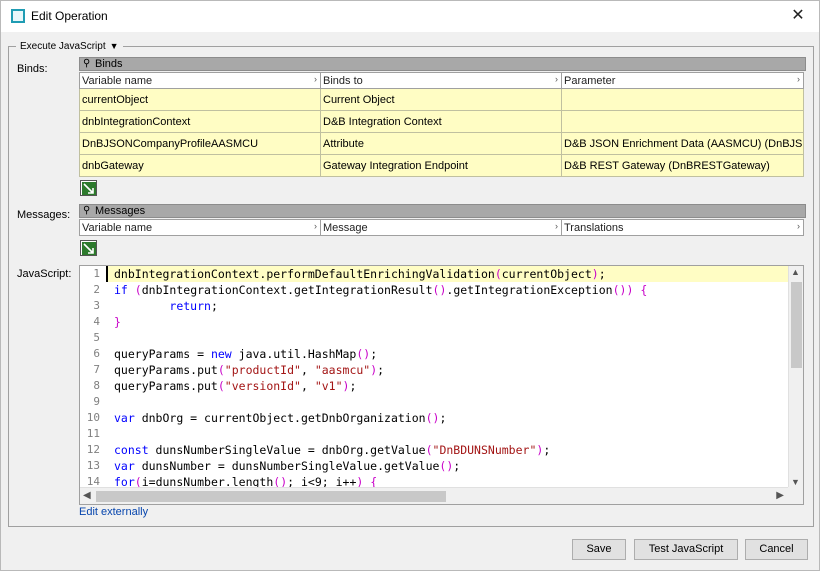 The width and height of the screenshot is (820, 571). Describe the element at coordinates (18, 16) in the screenshot. I see `window-icon` at that location.